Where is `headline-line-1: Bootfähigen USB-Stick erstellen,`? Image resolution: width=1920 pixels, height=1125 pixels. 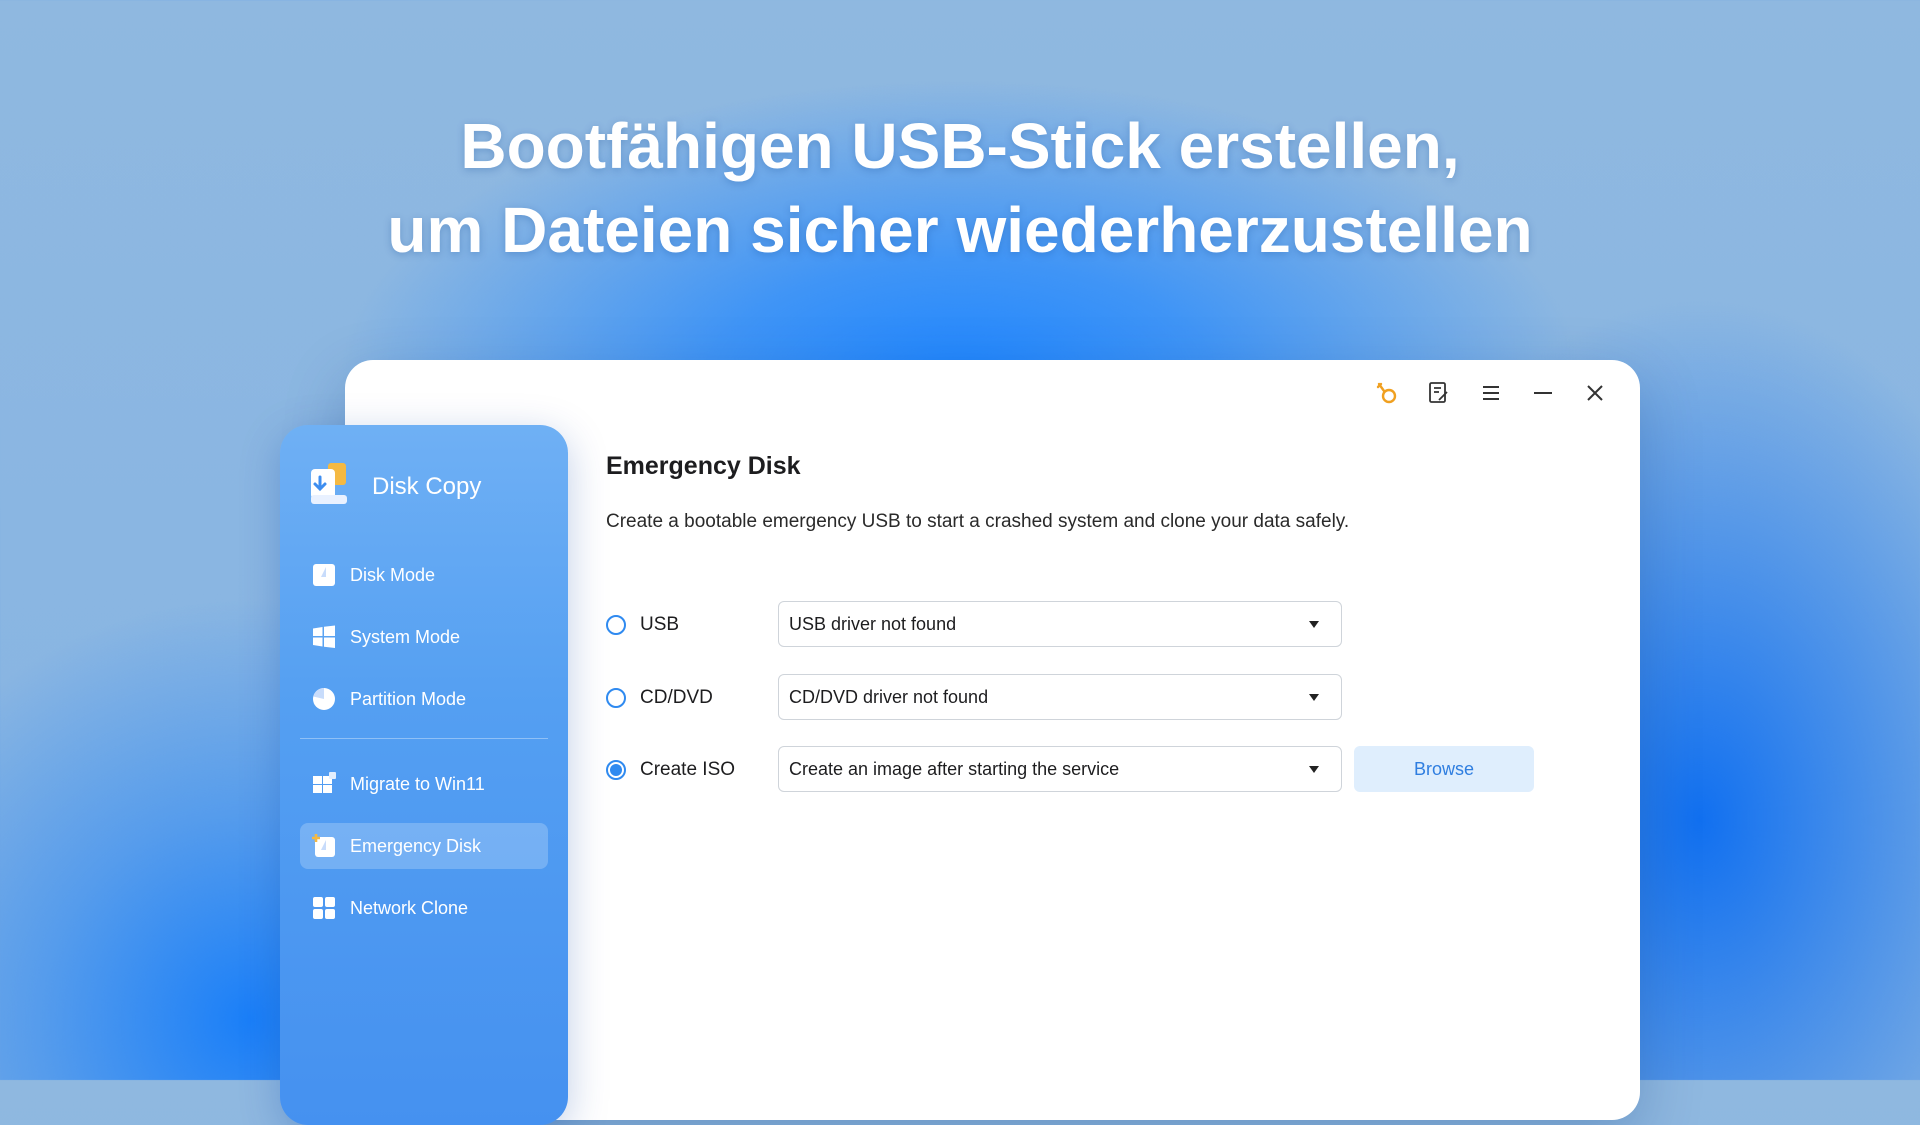 headline-line-1: Bootfähigen USB-Stick erstellen, is located at coordinates (960, 146).